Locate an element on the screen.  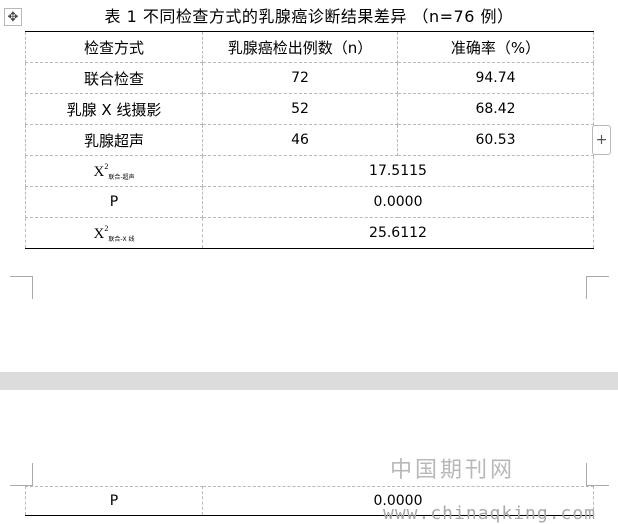
table-row: X2 联合-X 线 25.6112 is located at coordinates (309, 233).